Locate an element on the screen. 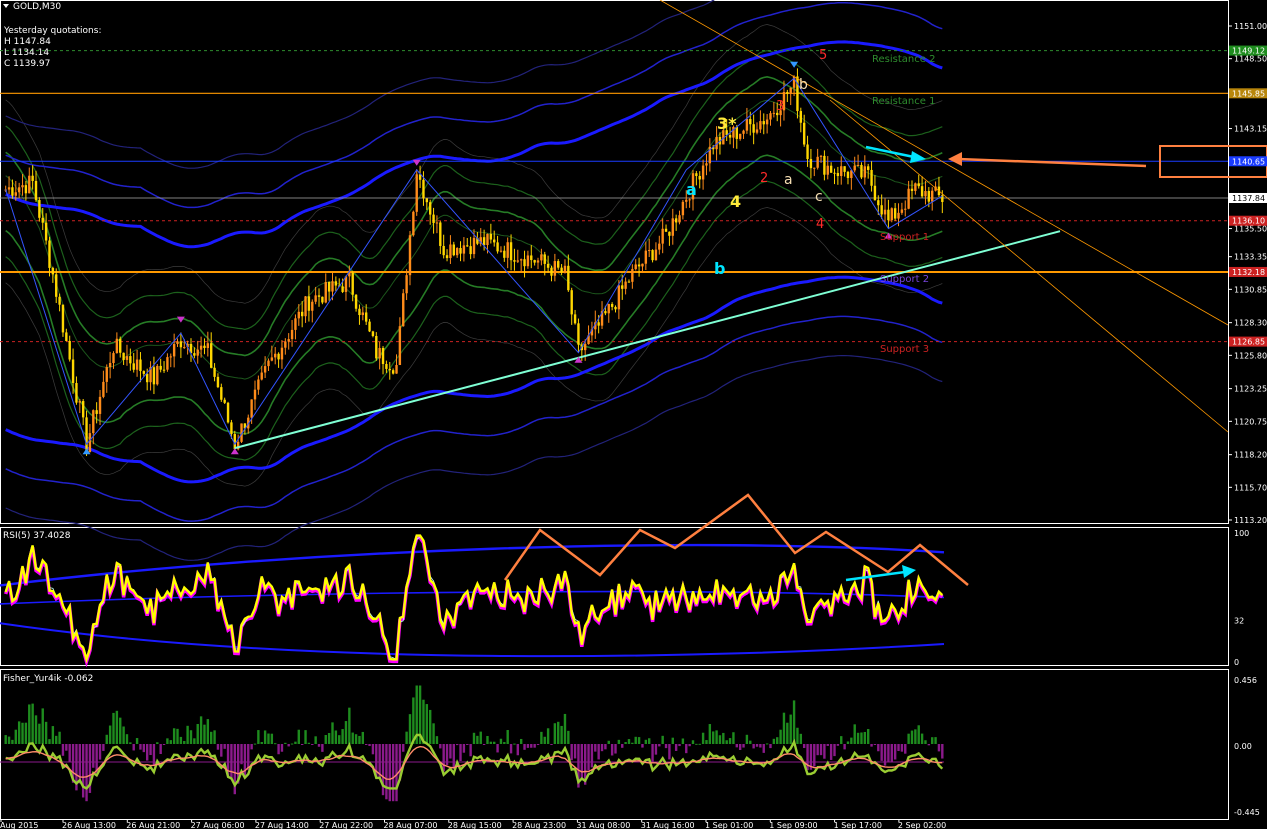 The width and height of the screenshot is (1267, 829). rsi-cyan-arrowhead is located at coordinates (909, 571).